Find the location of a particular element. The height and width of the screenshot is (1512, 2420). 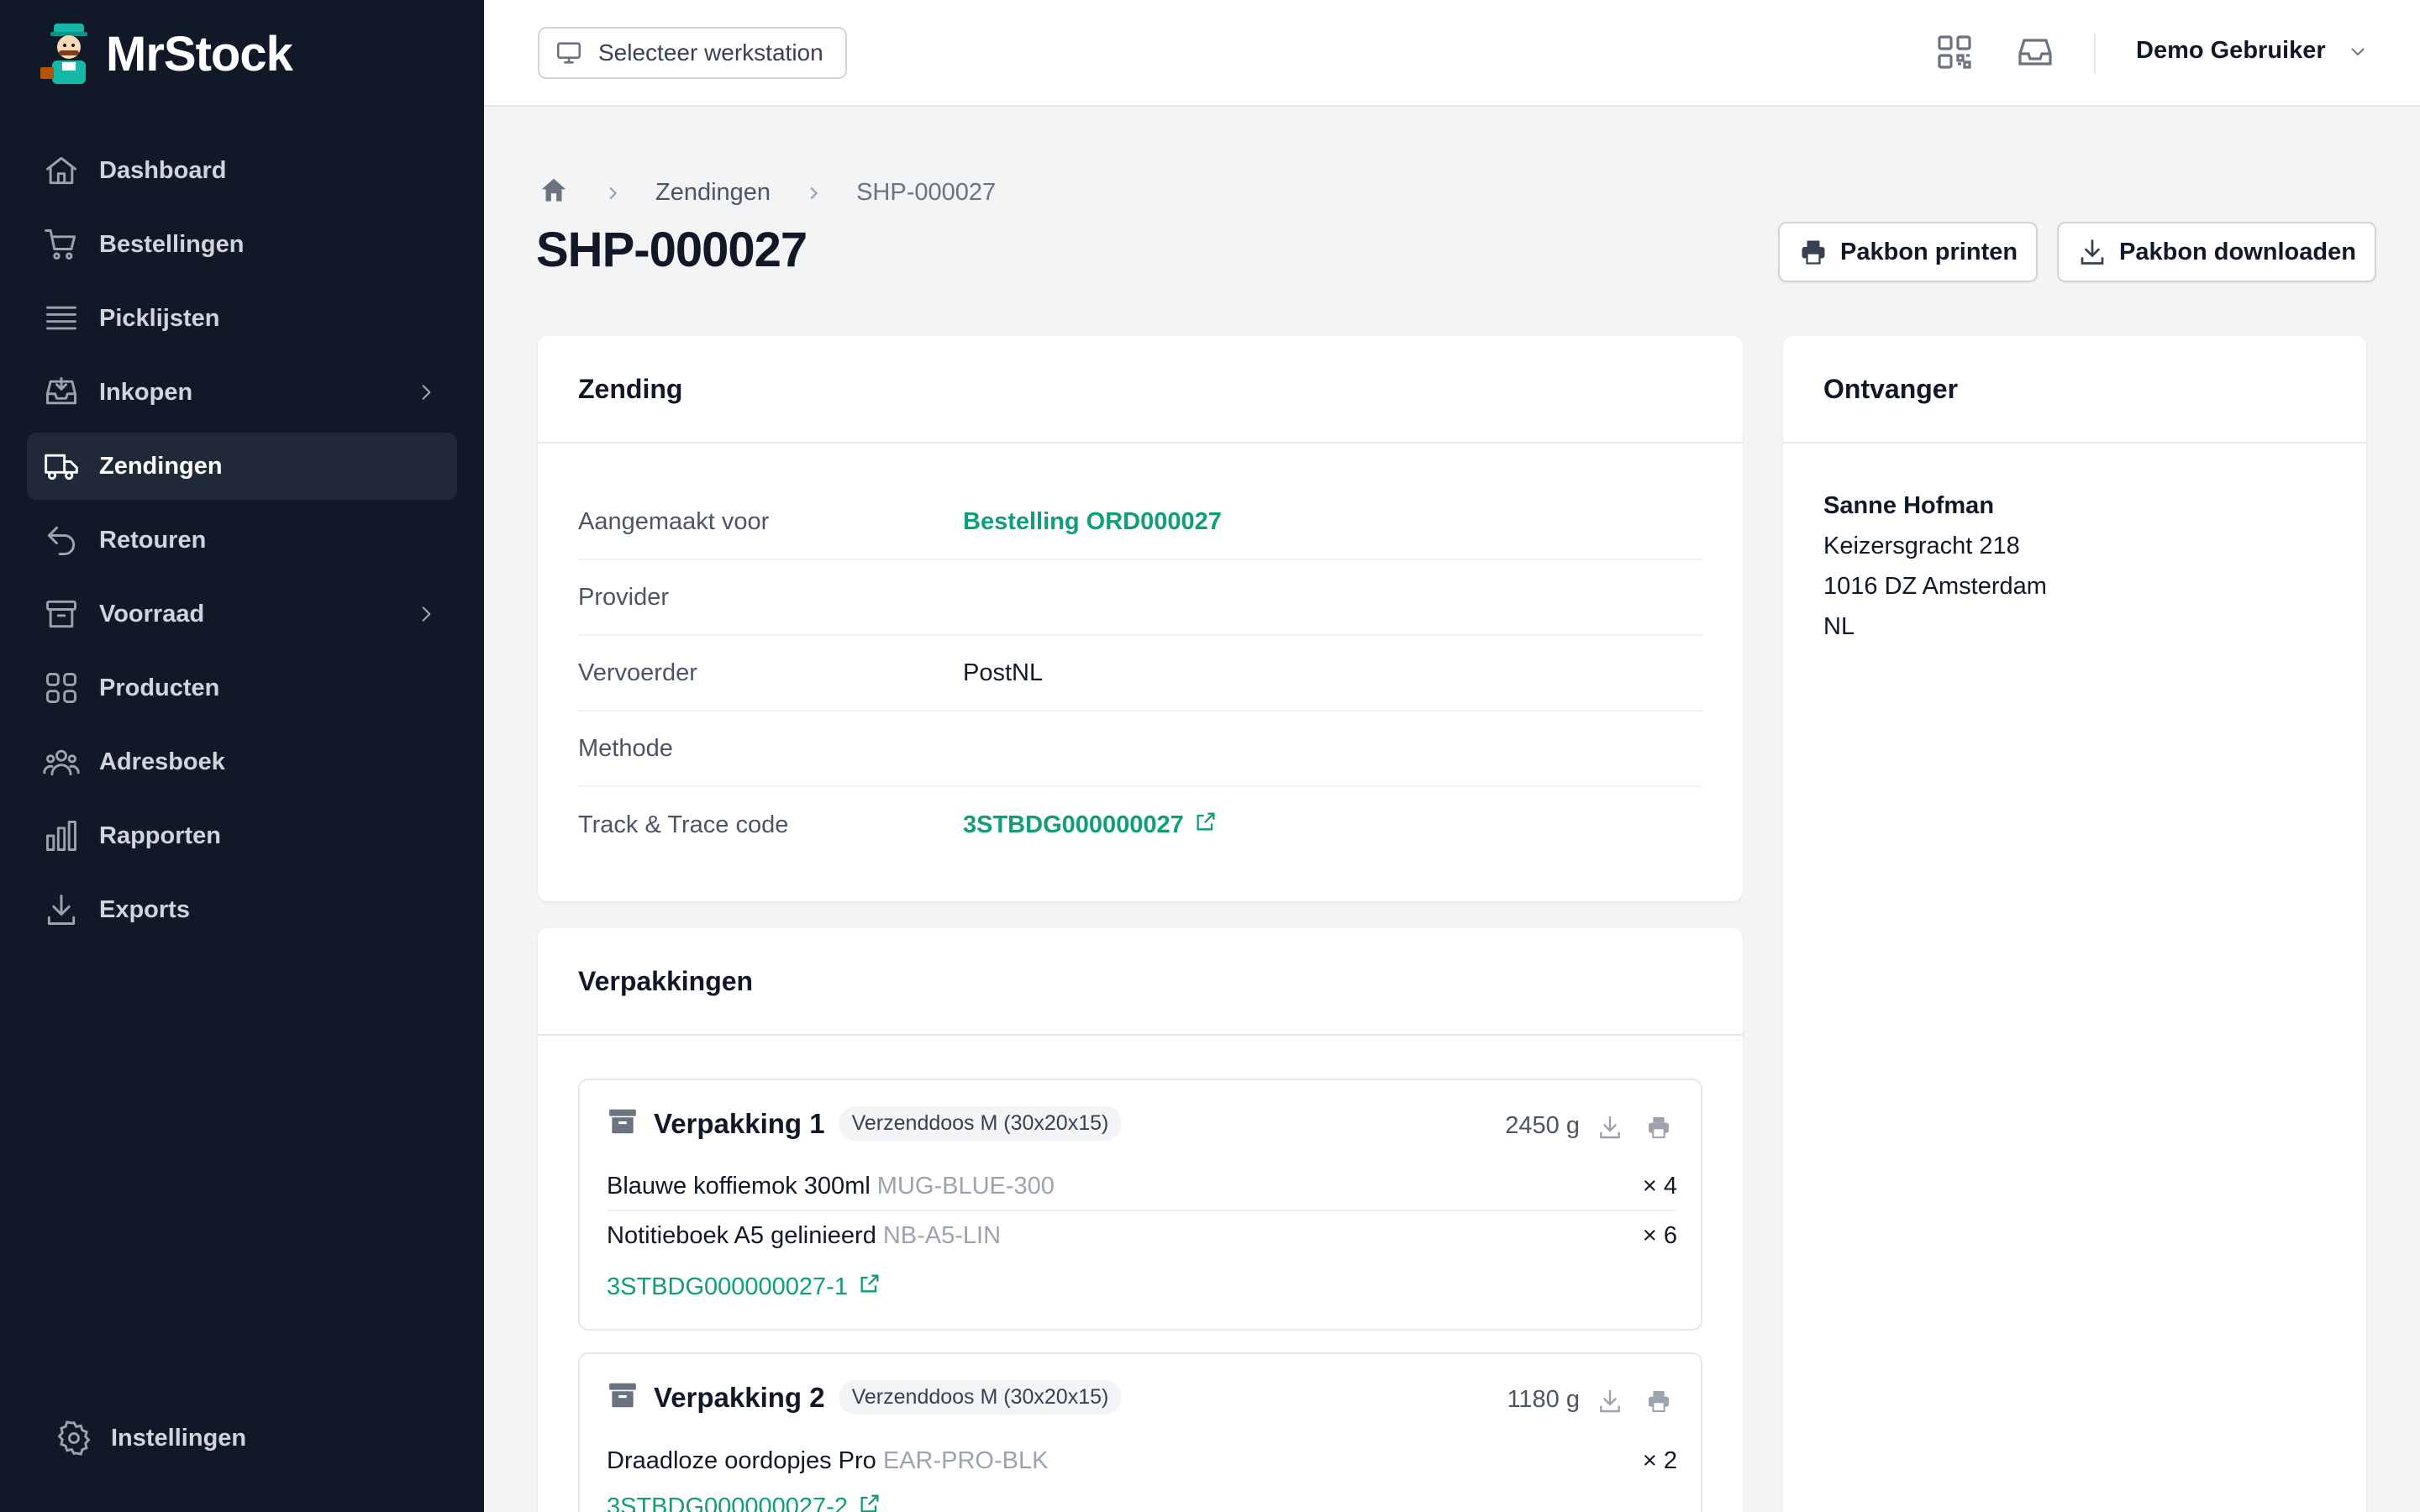

package-header: Verpakking 2 Verzenddoos M (30x20x15) is located at coordinates (865, 1397).